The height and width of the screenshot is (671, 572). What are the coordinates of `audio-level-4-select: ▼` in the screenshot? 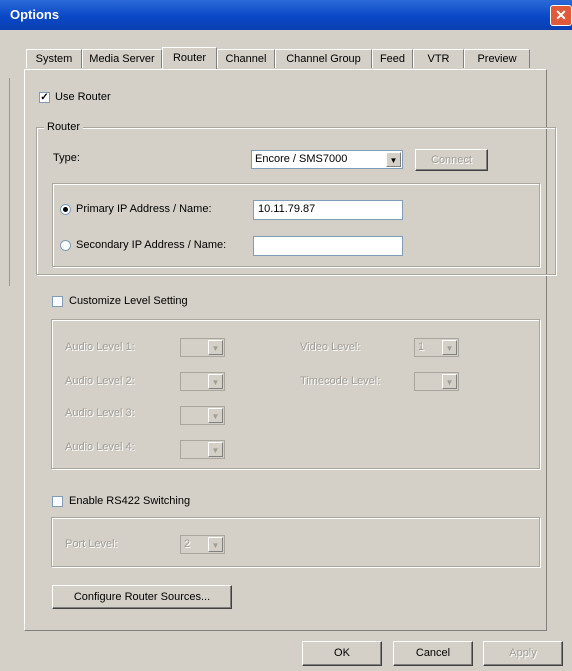 It's located at (202, 449).